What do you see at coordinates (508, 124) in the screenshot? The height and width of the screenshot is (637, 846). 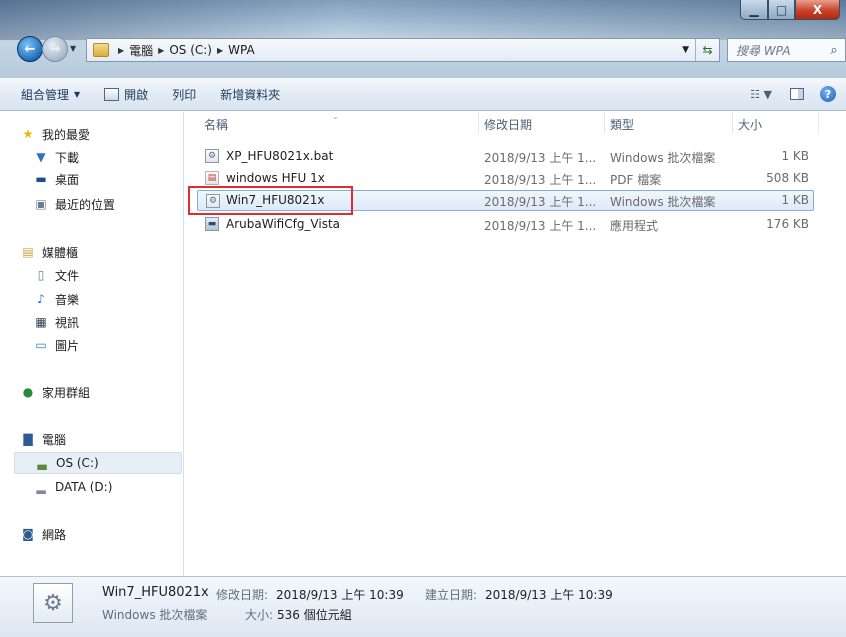 I see `column-header-modified: 修改日期` at bounding box center [508, 124].